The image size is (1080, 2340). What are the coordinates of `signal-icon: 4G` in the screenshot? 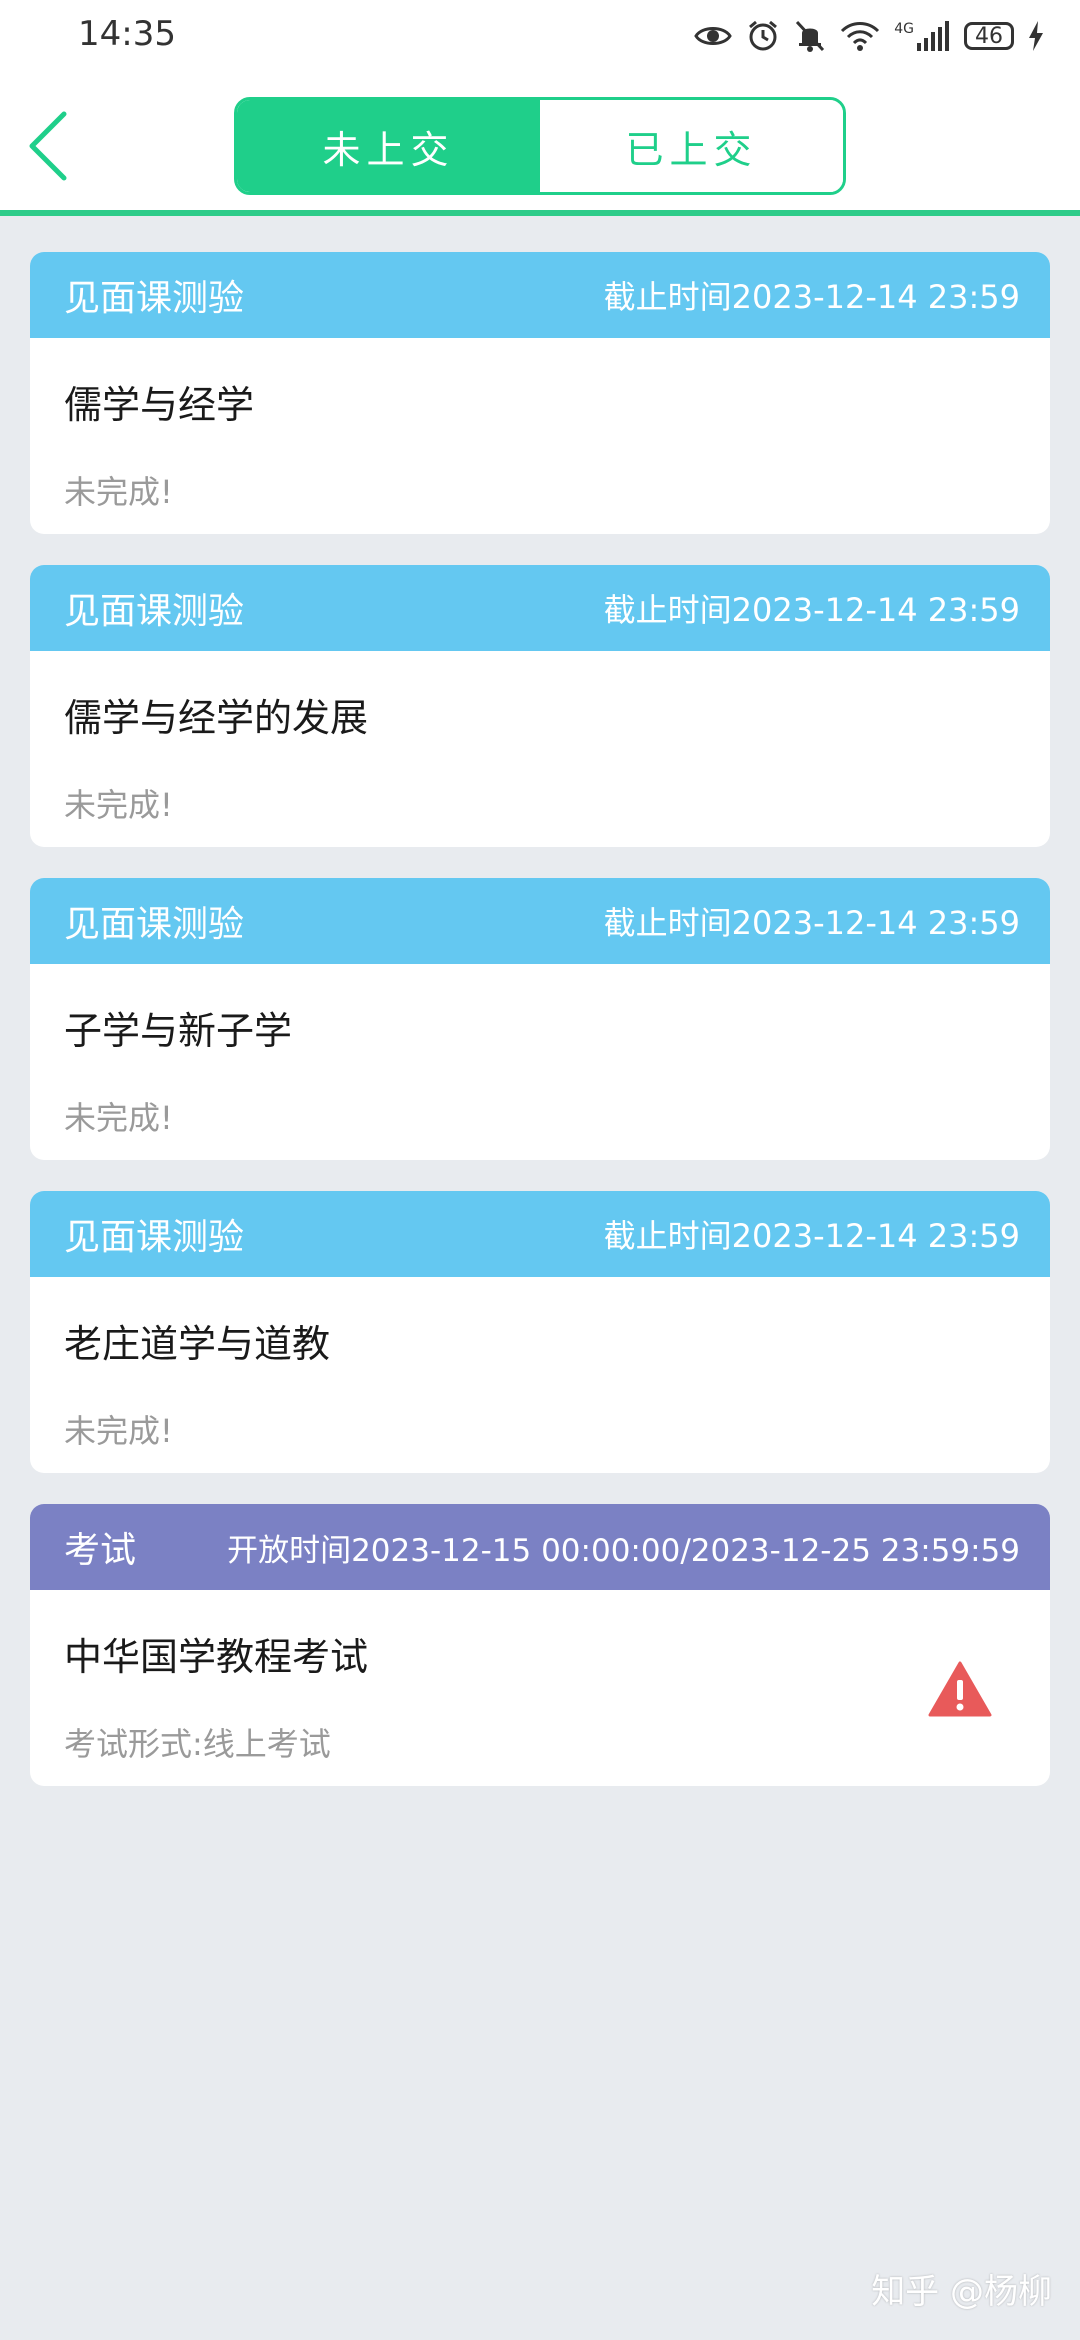 It's located at (922, 36).